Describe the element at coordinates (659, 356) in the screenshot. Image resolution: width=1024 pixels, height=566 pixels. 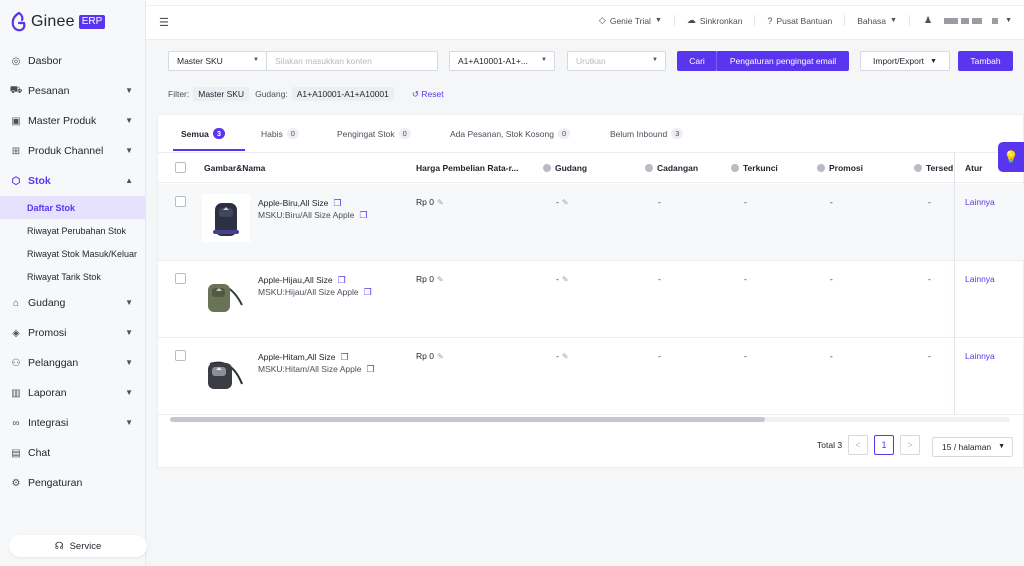
I see `reserved-cell: -` at that location.